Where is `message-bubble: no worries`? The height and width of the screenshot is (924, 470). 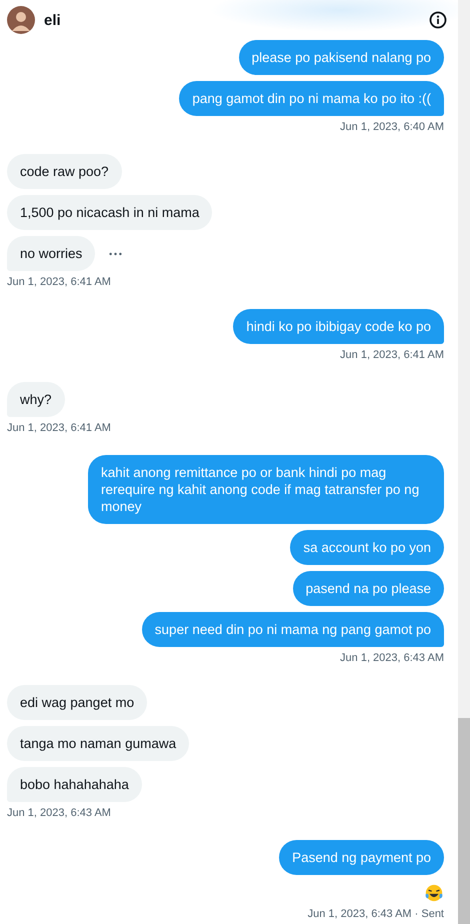 message-bubble: no worries is located at coordinates (51, 253).